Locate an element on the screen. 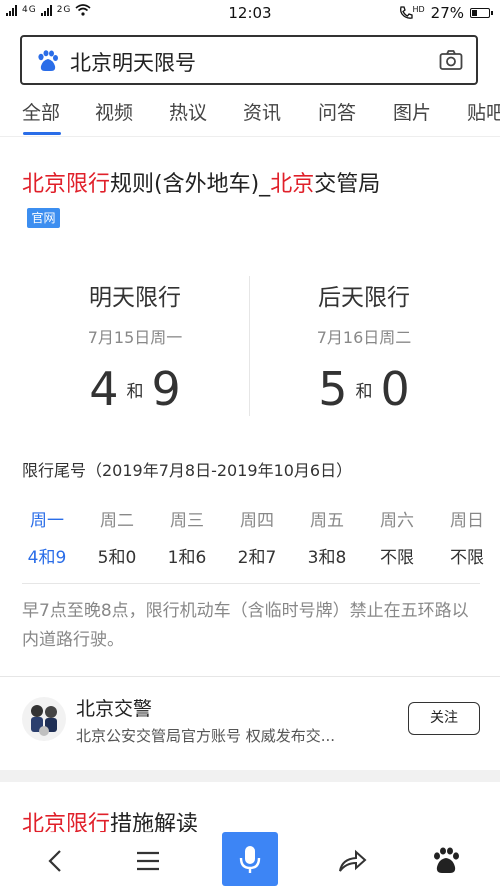  weekday-numbers: 3和8 is located at coordinates (327, 558).